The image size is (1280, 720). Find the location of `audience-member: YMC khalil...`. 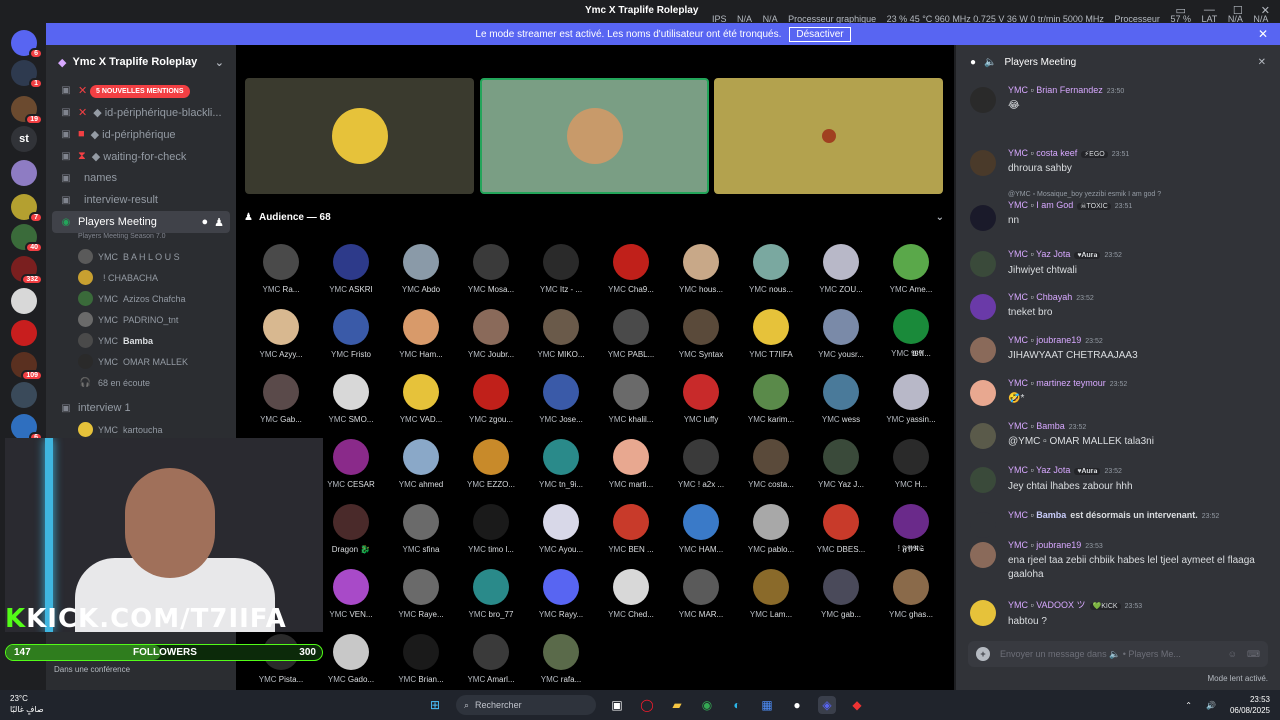

audience-member: YMC khalil... is located at coordinates (631, 399).